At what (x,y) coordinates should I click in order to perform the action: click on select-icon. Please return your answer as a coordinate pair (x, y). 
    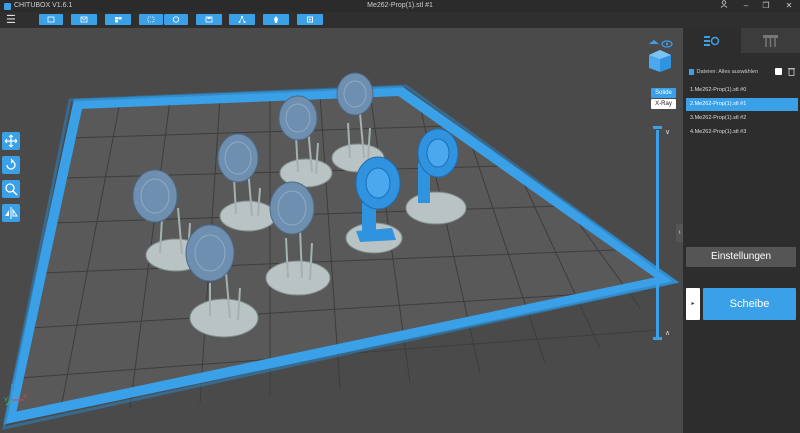
    Looking at the image, I should click on (151, 19).